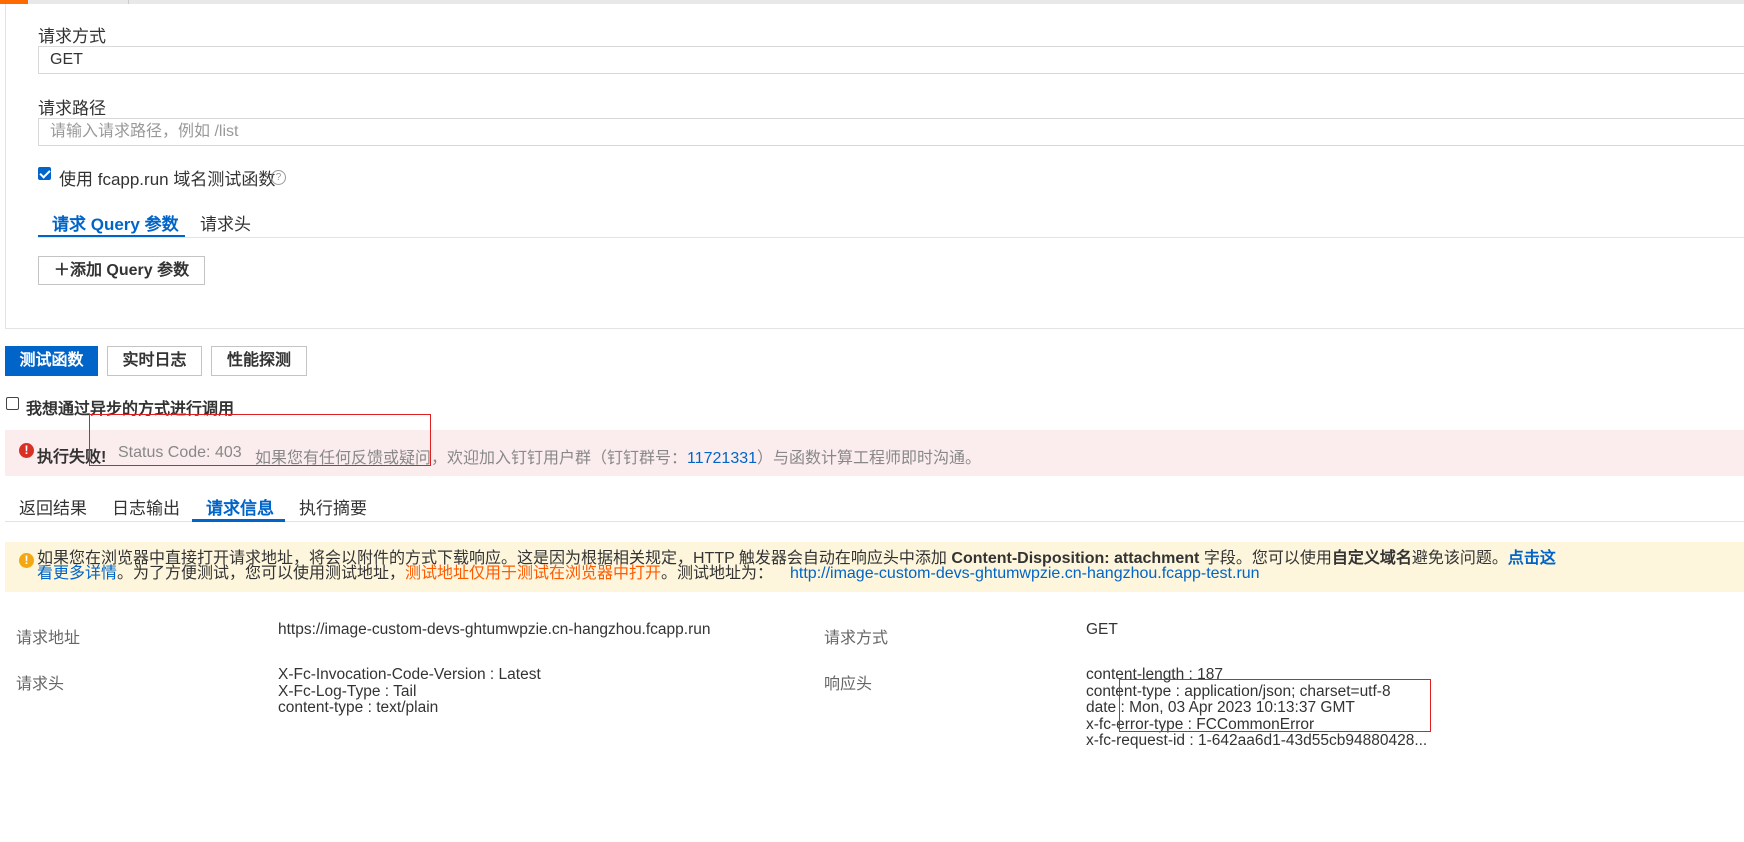 Image resolution: width=1744 pixels, height=842 pixels. I want to click on error-icon: !, so click(26, 450).